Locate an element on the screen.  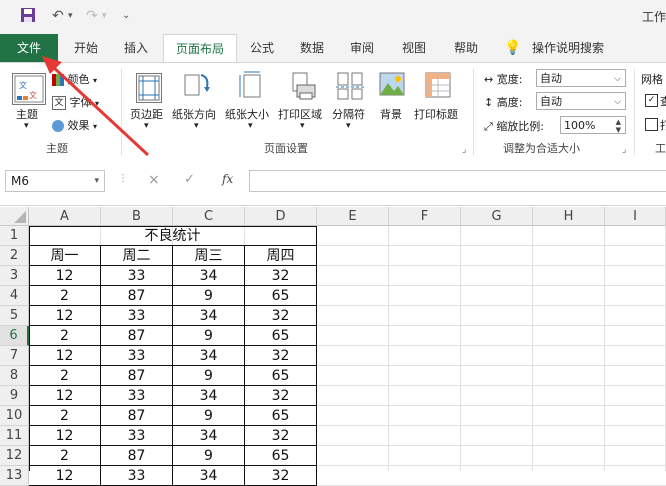
annotation-arrow-icon is located at coordinates (96, 106).